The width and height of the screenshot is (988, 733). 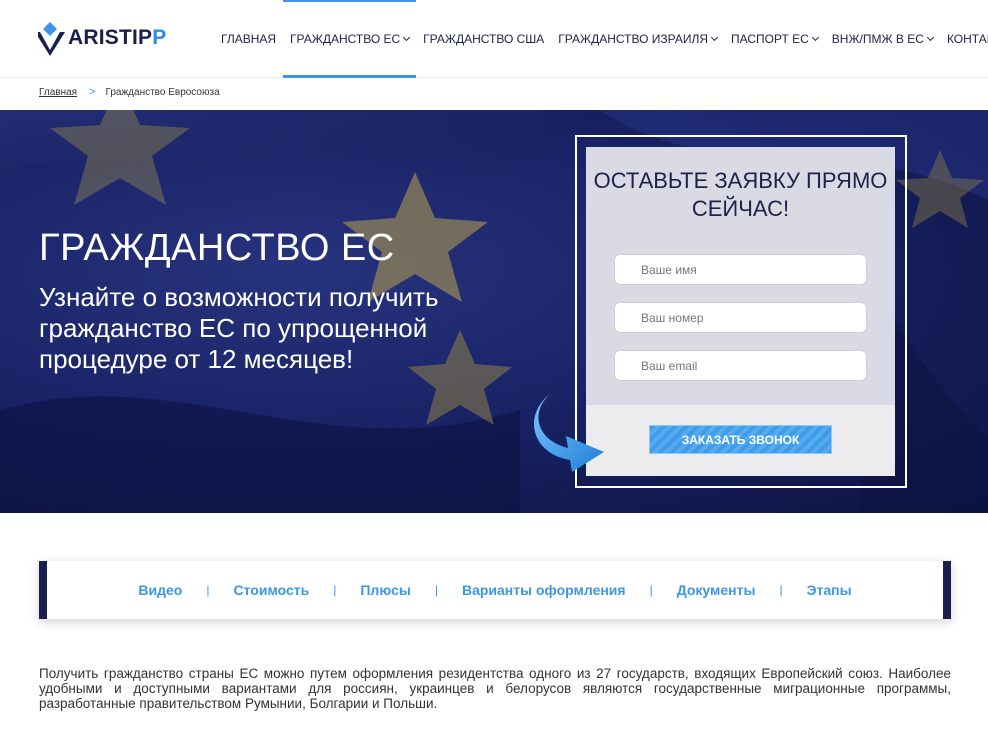 I want to click on tab-documents: Документы, so click(x=716, y=590).